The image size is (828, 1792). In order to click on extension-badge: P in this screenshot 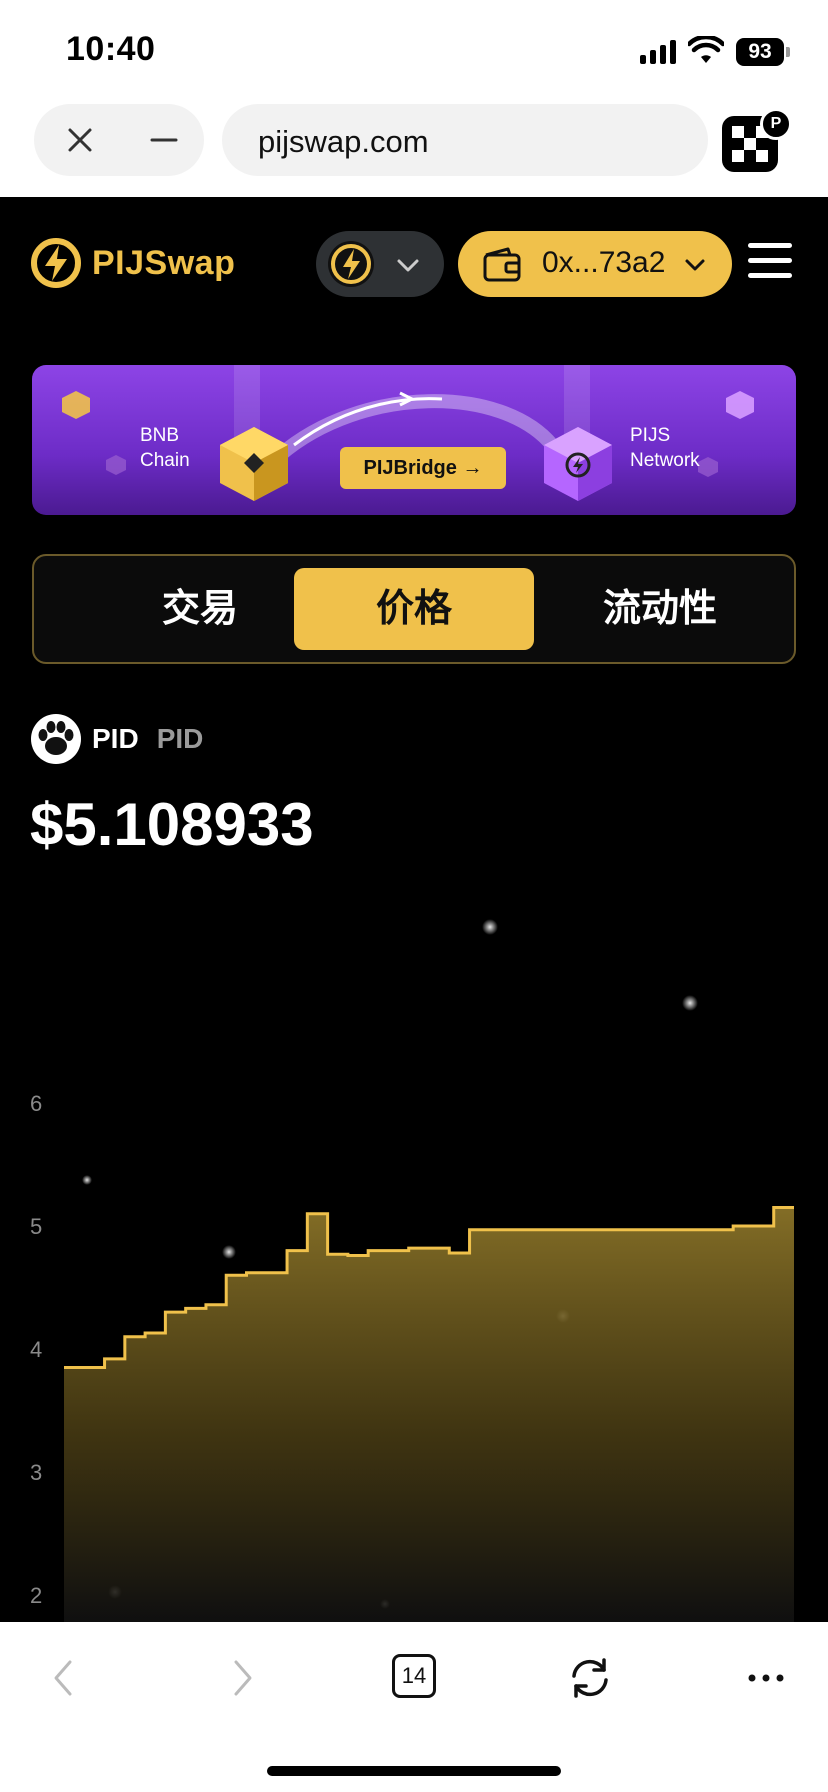, I will do `click(776, 124)`.